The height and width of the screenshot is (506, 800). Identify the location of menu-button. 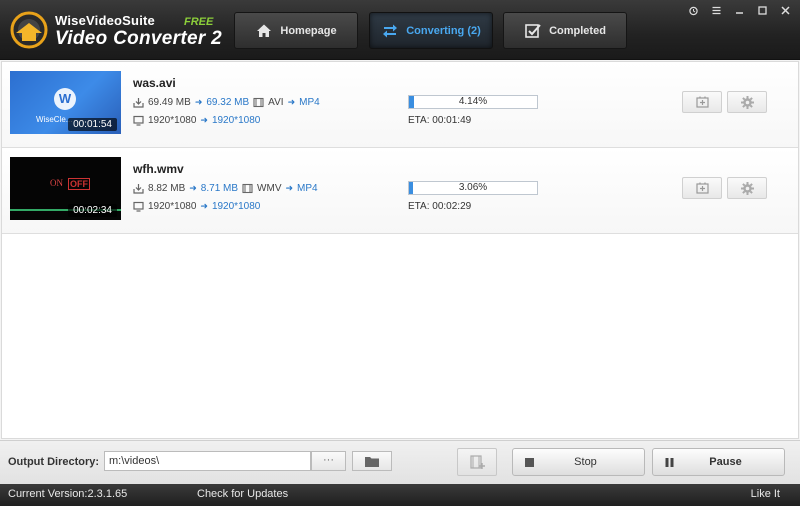
(716, 10).